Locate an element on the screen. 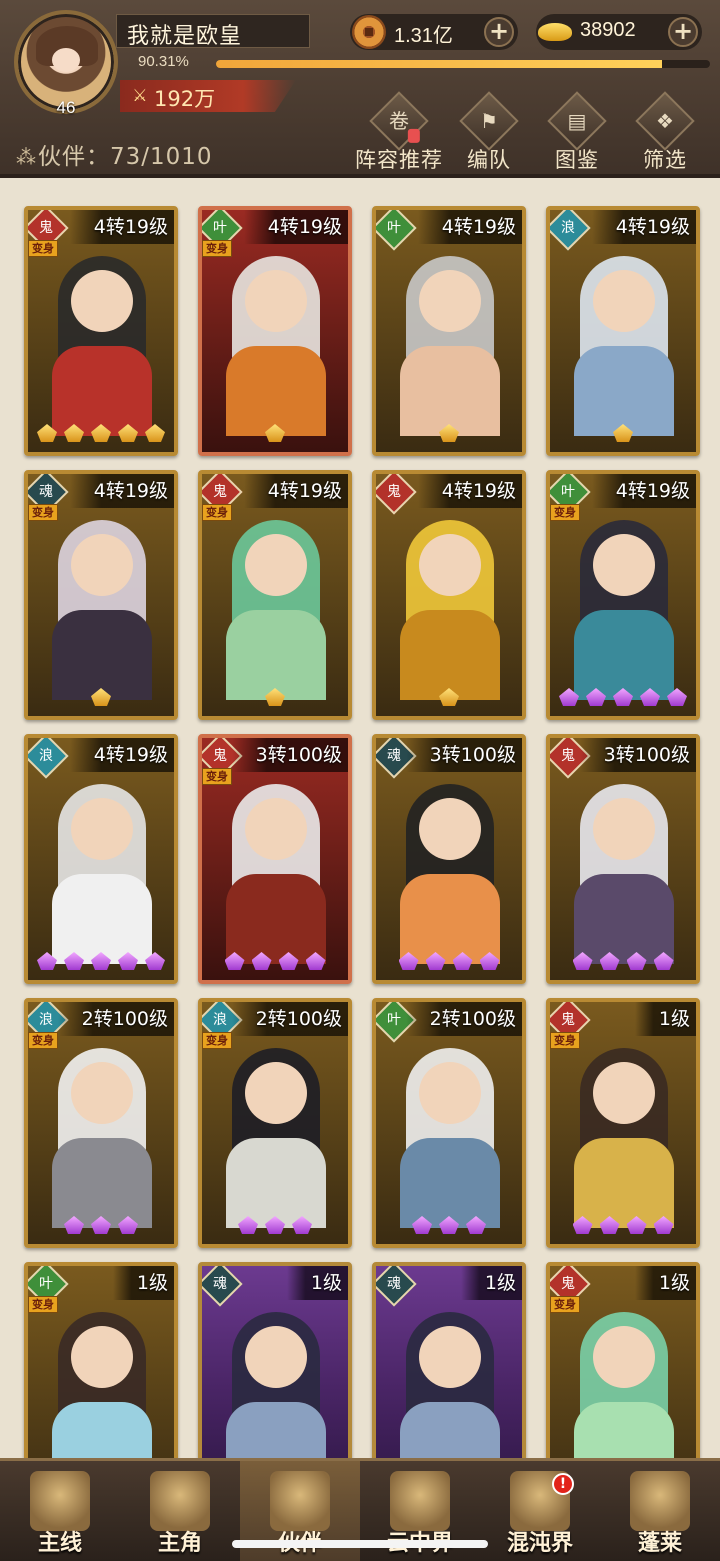 This screenshot has height=1561, width=720. partner-count-label: 伙伴： is located at coordinates (74, 157).